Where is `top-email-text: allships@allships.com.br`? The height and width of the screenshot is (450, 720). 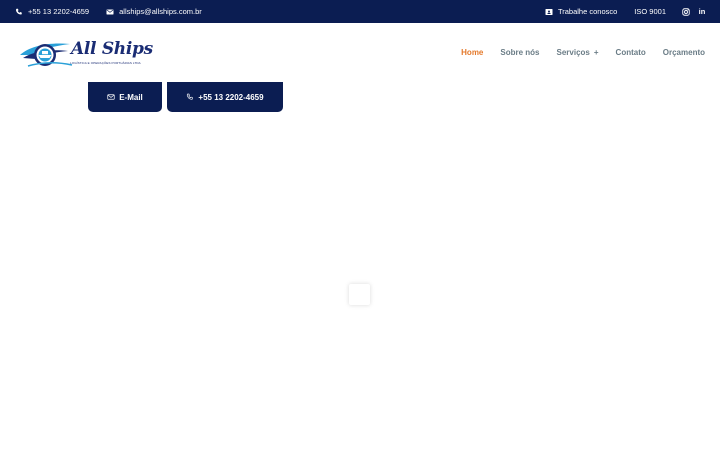 top-email-text: allships@allships.com.br is located at coordinates (160, 11).